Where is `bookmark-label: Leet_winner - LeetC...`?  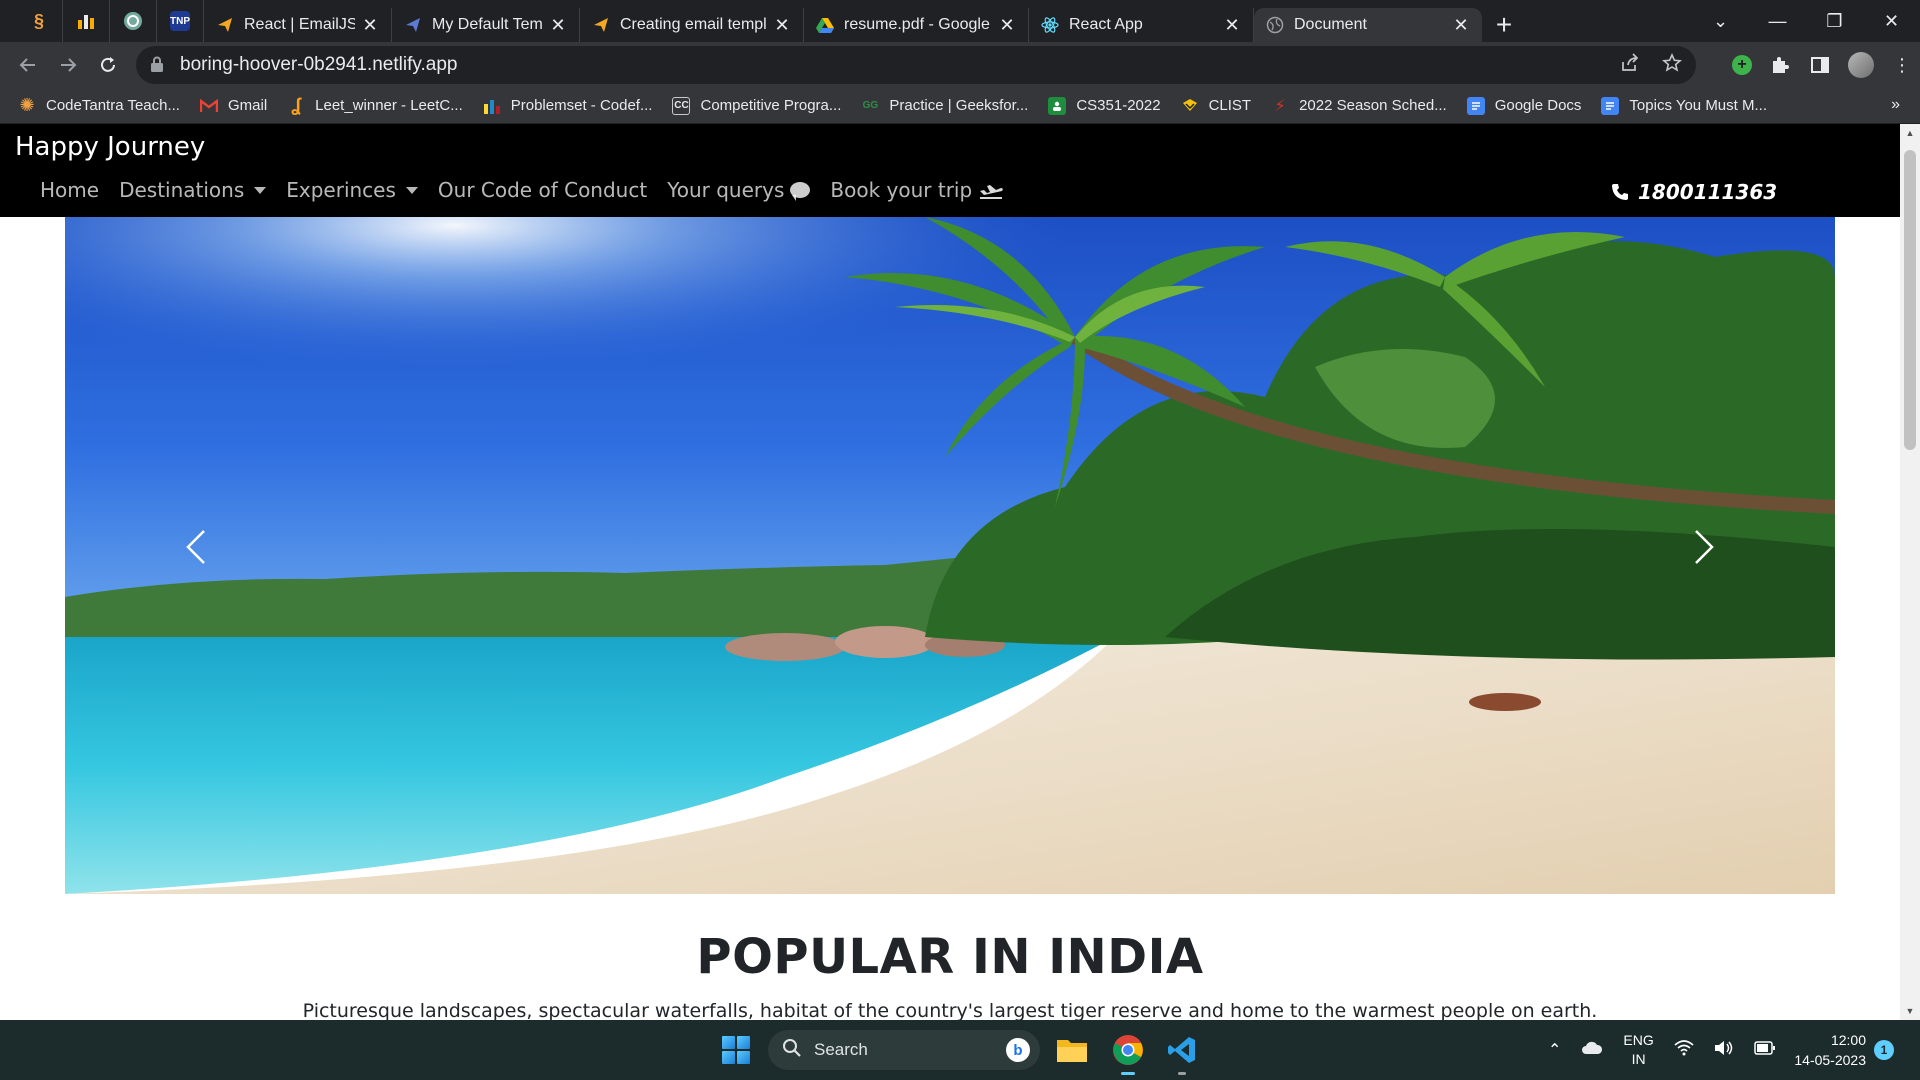 bookmark-label: Leet_winner - LeetC... is located at coordinates (389, 105).